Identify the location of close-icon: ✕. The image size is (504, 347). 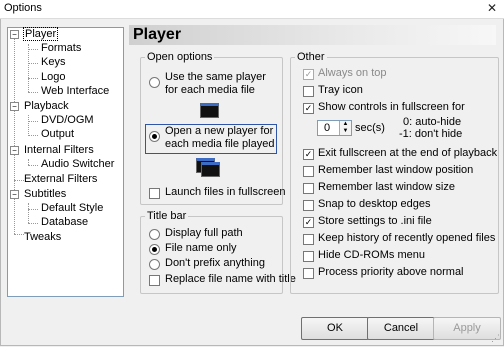
(492, 8).